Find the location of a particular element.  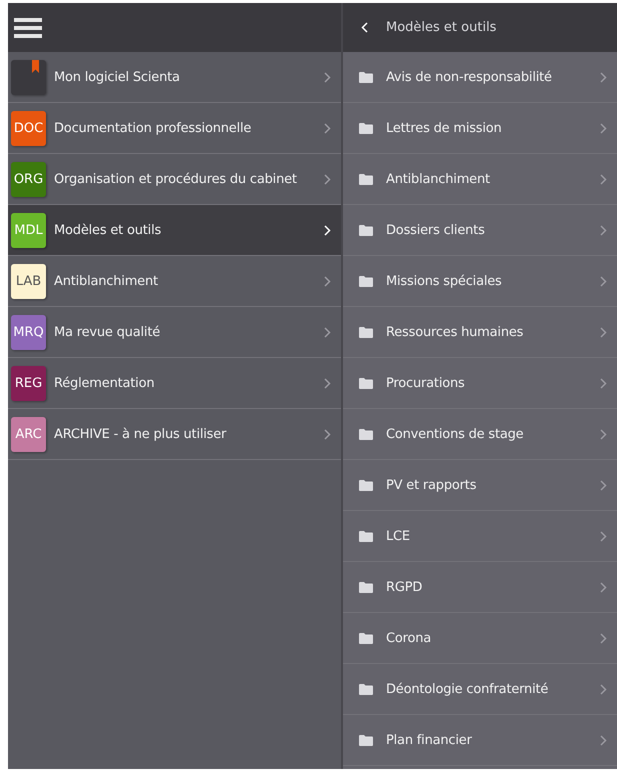

folder-item: RGPD is located at coordinates (480, 587).